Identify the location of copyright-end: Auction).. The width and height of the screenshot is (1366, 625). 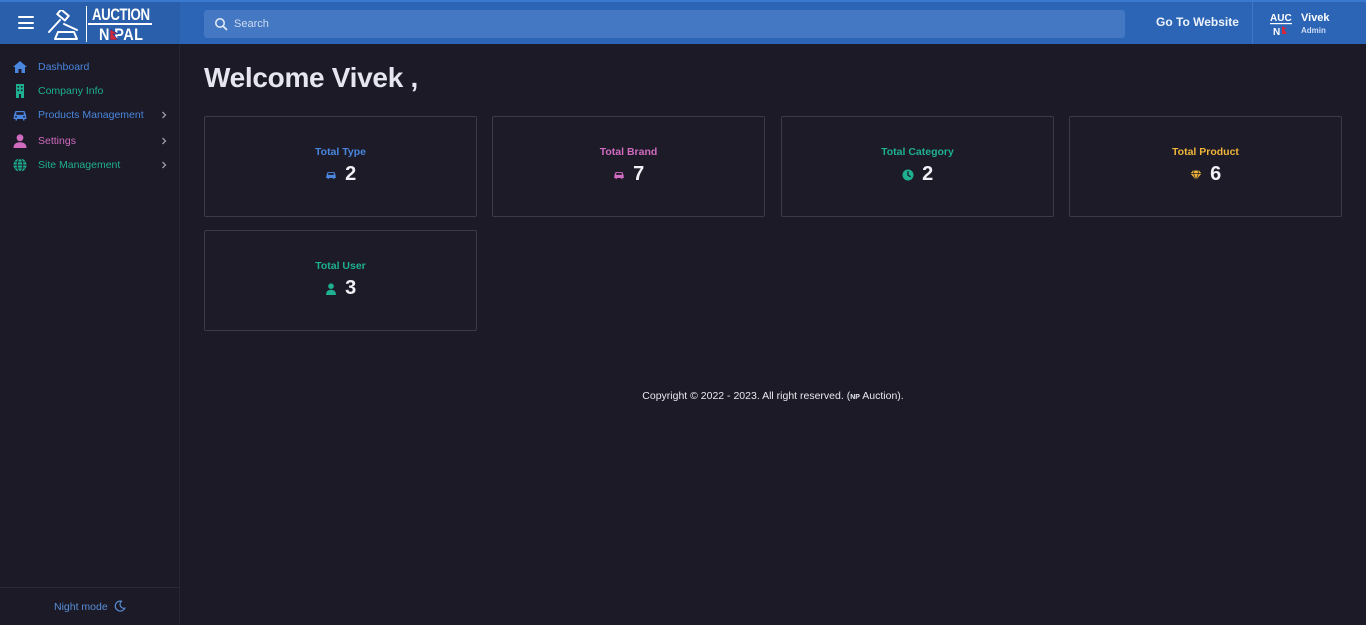
(881, 396).